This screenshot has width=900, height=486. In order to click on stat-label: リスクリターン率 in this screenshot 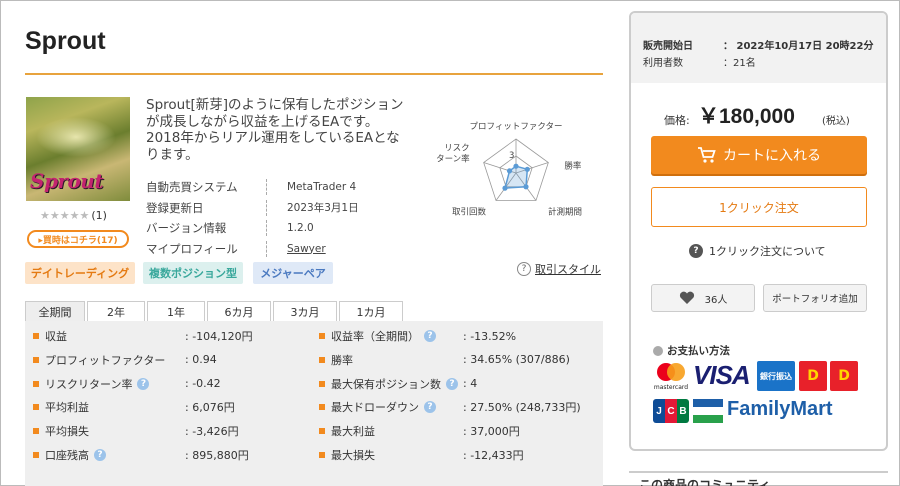, I will do `click(89, 384)`.